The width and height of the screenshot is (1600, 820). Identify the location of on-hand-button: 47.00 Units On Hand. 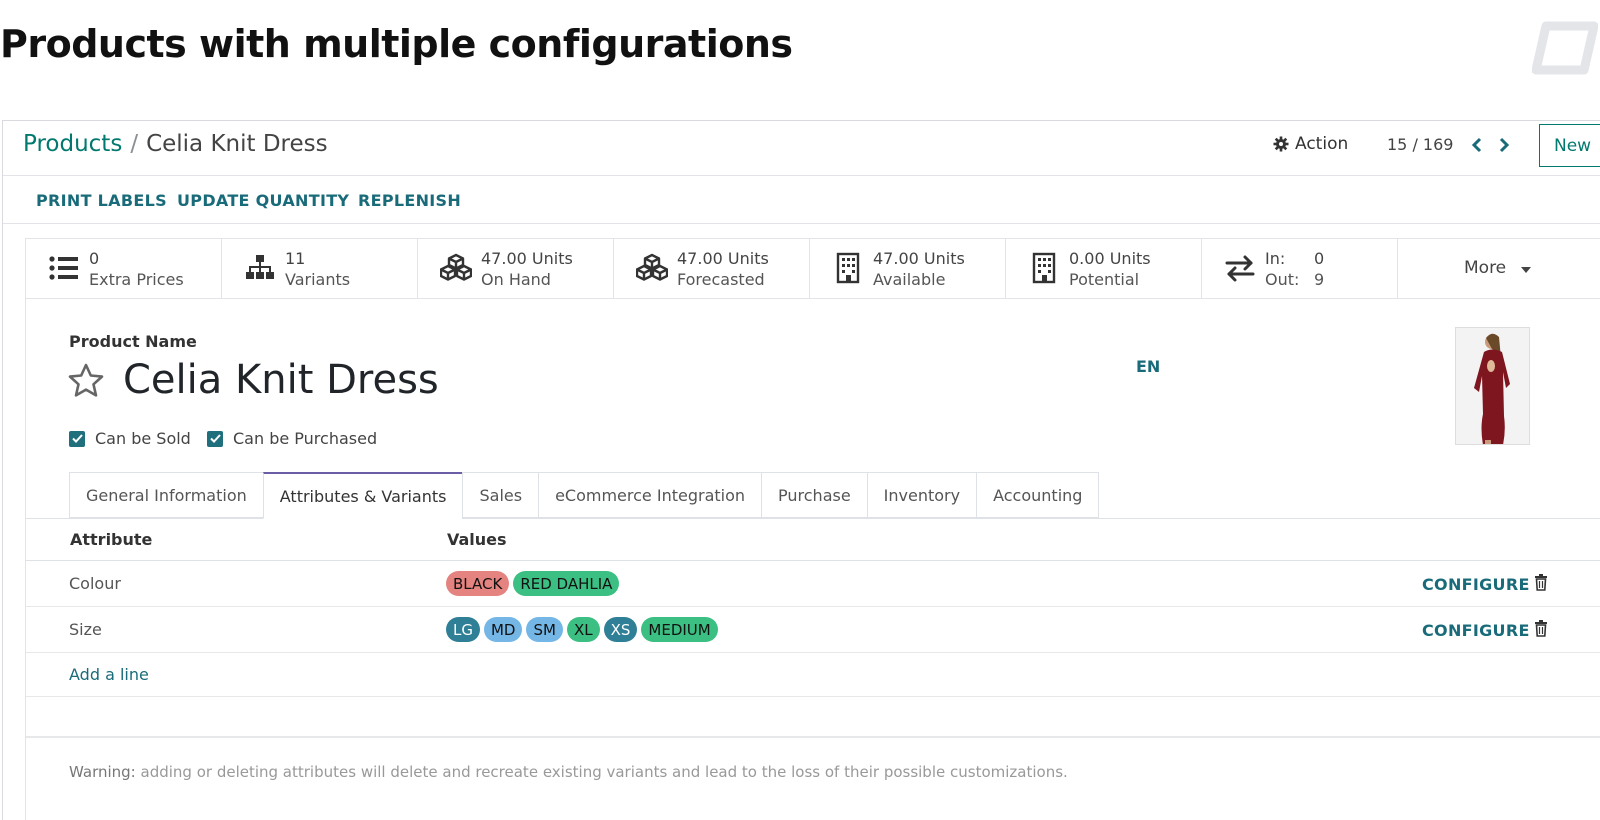
(516, 268).